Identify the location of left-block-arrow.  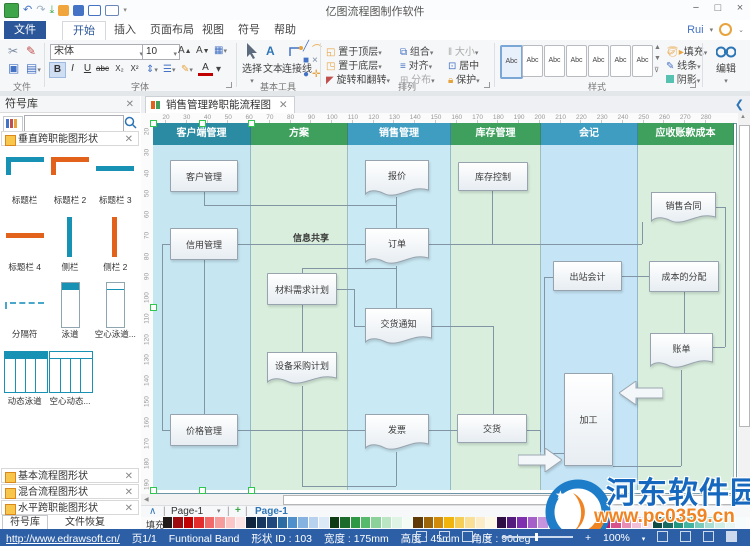
(641, 393).